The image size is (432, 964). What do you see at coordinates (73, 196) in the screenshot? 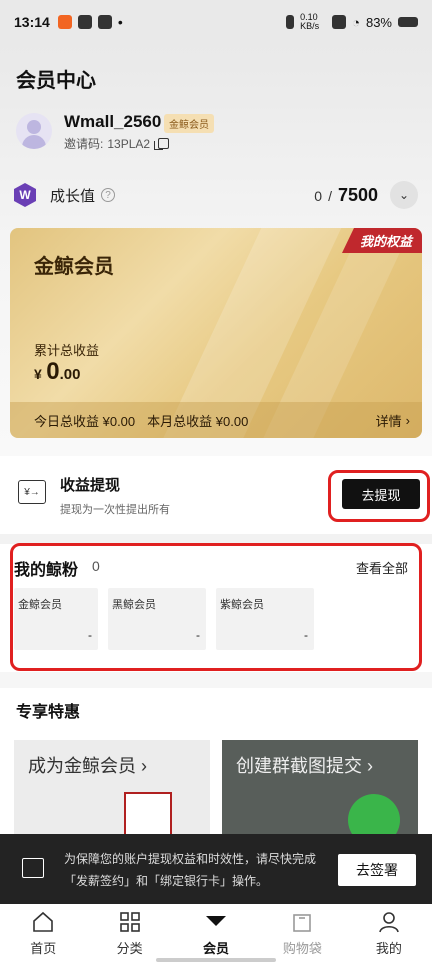
I see `growth-label: 成长值` at bounding box center [73, 196].